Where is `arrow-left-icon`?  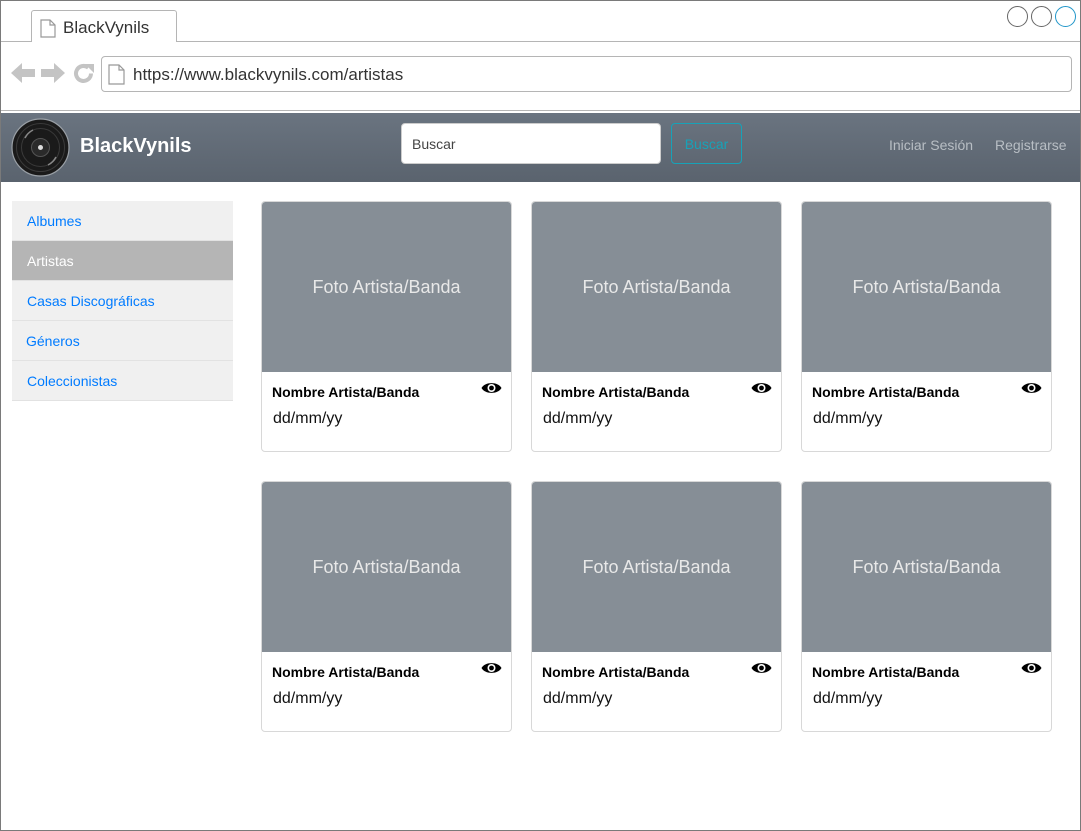 arrow-left-icon is located at coordinates (23, 75).